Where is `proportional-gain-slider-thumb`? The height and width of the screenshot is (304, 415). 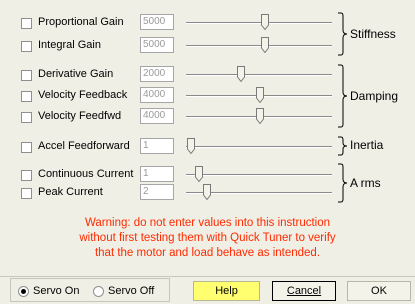
proportional-gain-slider-thumb is located at coordinates (265, 22).